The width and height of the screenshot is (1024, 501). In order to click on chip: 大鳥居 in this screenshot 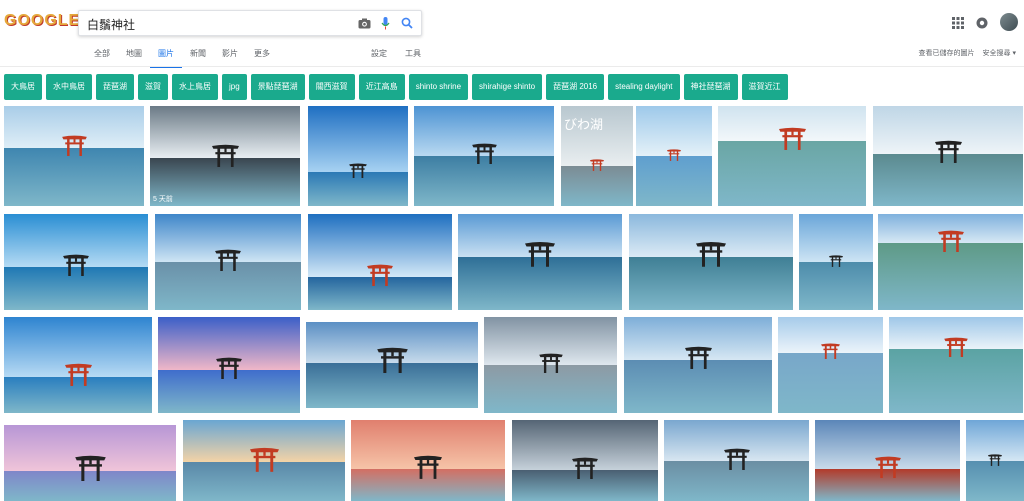, I will do `click(23, 87)`.